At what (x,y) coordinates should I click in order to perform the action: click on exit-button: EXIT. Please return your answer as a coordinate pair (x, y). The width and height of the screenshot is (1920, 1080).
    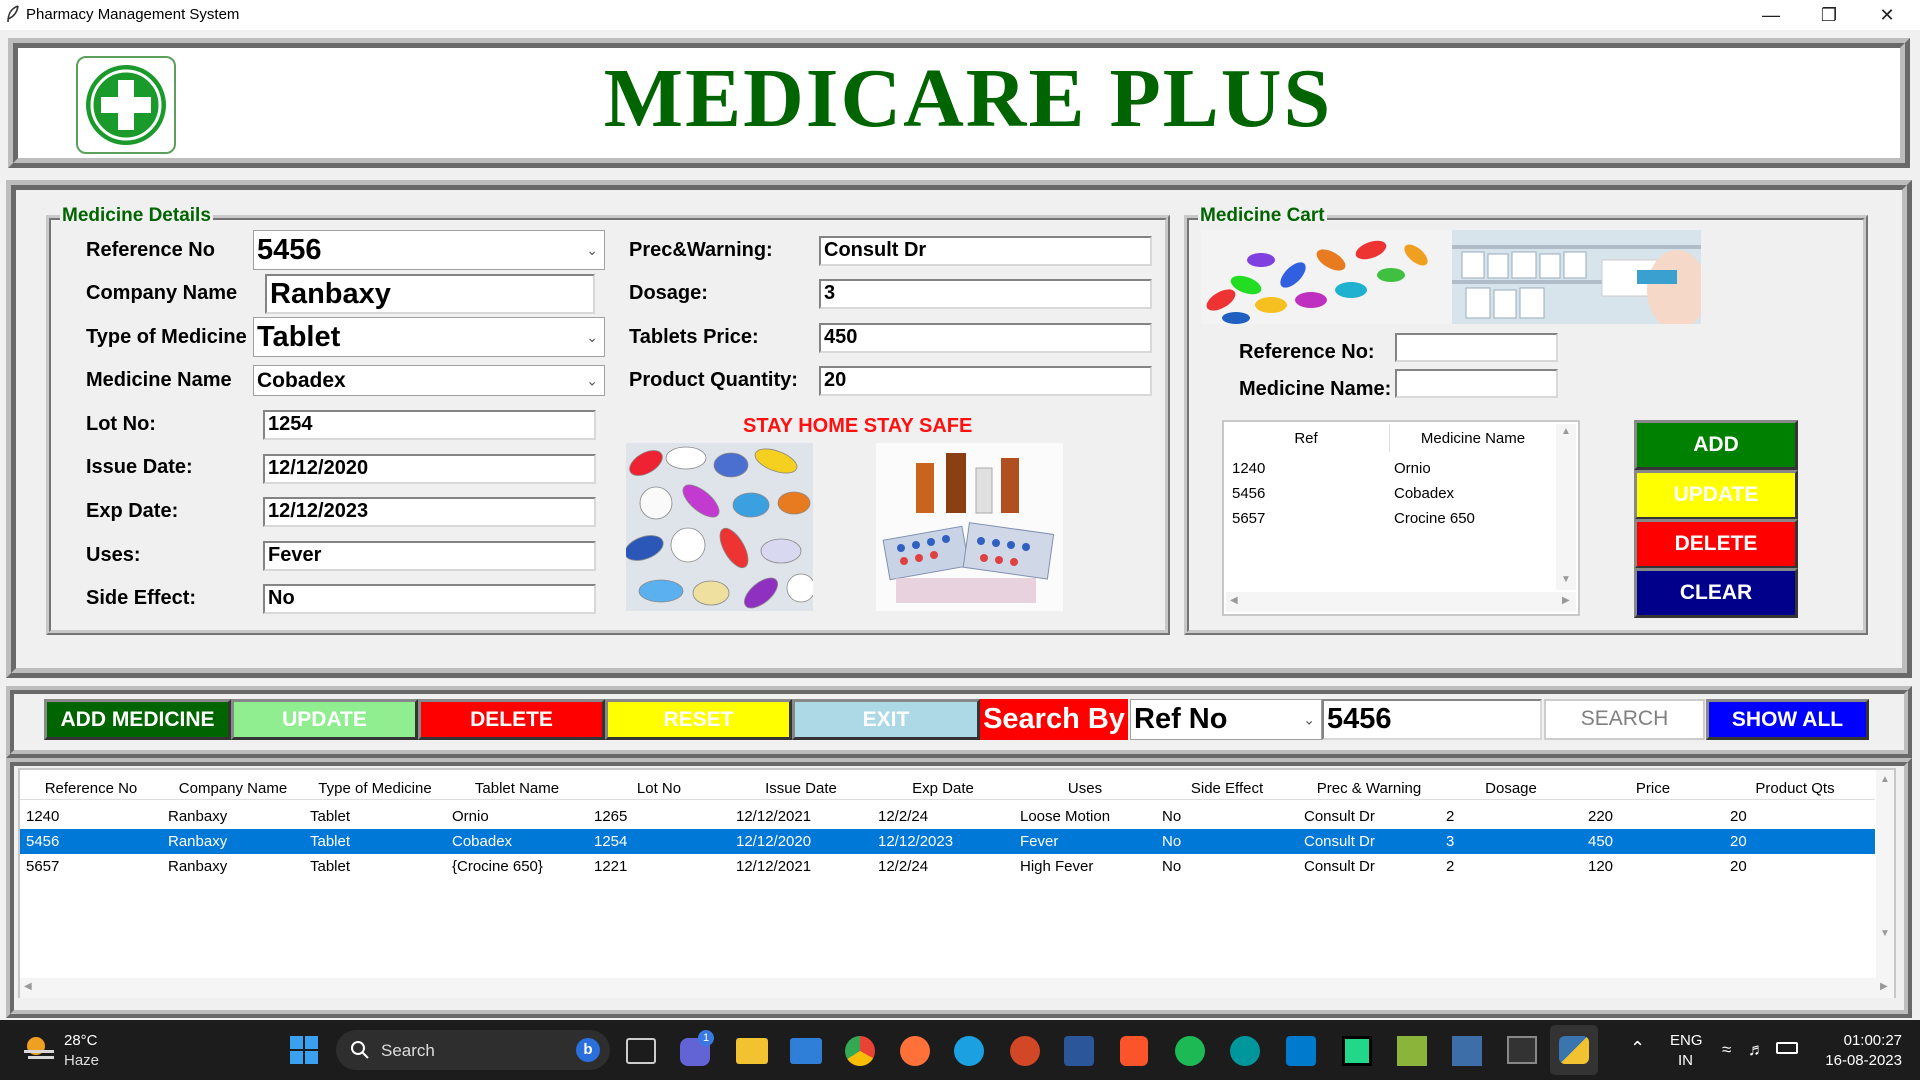
    Looking at the image, I should click on (886, 719).